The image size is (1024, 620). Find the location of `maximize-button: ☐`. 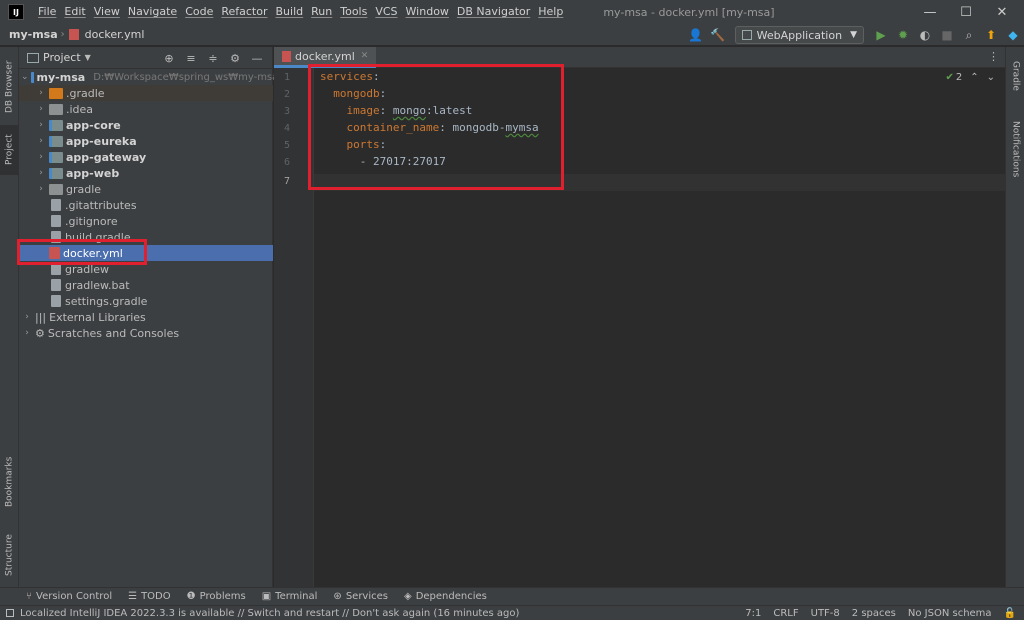

maximize-button: ☐ is located at coordinates (966, 12).